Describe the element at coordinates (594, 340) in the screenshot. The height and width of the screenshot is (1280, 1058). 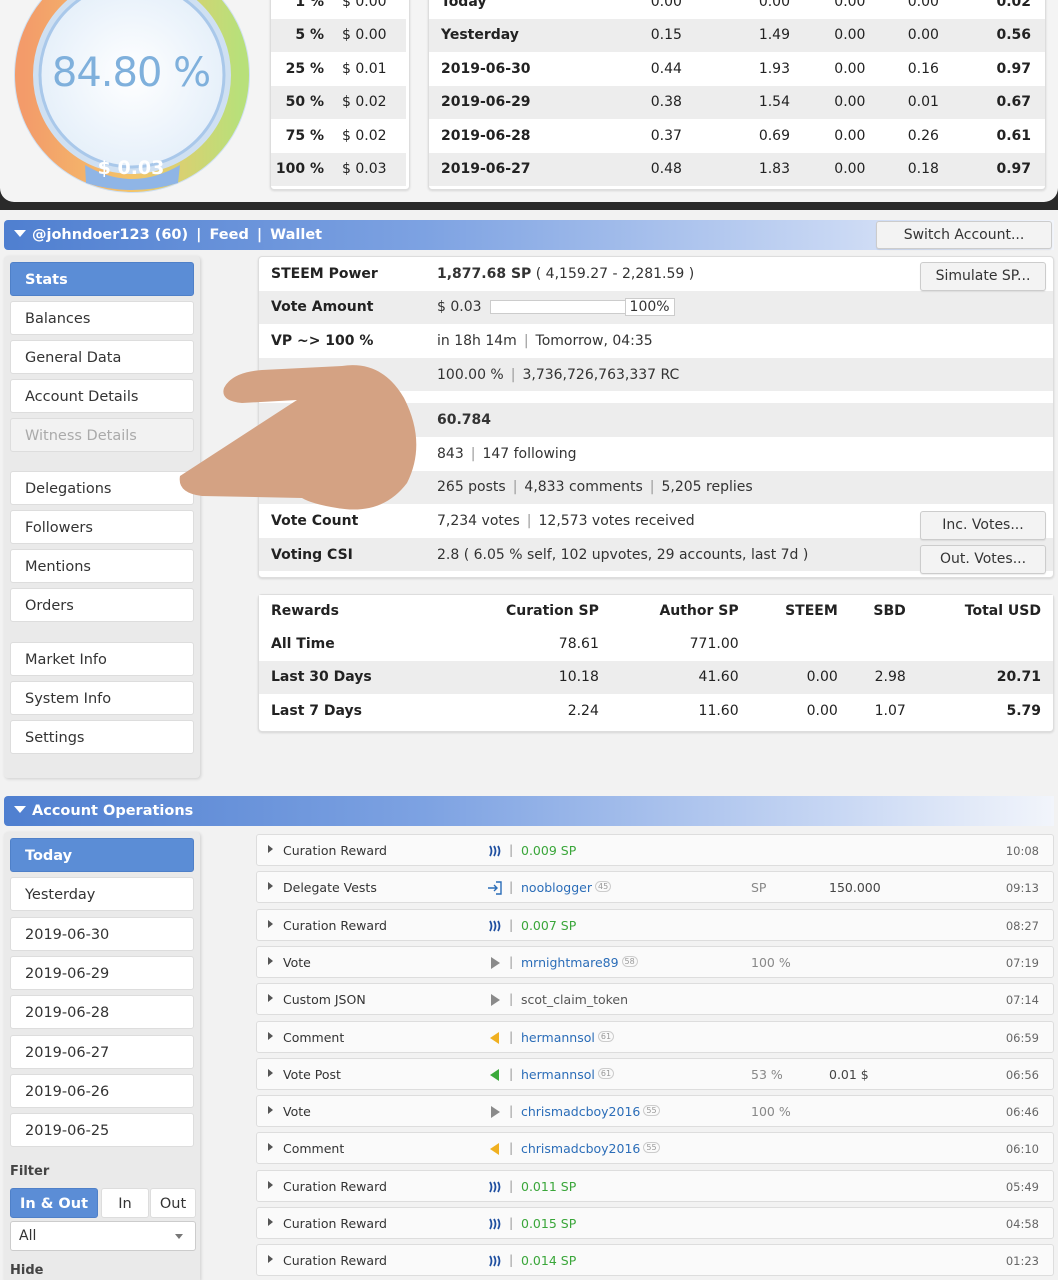
I see `vp-when: Tomorrow, 04:35` at that location.